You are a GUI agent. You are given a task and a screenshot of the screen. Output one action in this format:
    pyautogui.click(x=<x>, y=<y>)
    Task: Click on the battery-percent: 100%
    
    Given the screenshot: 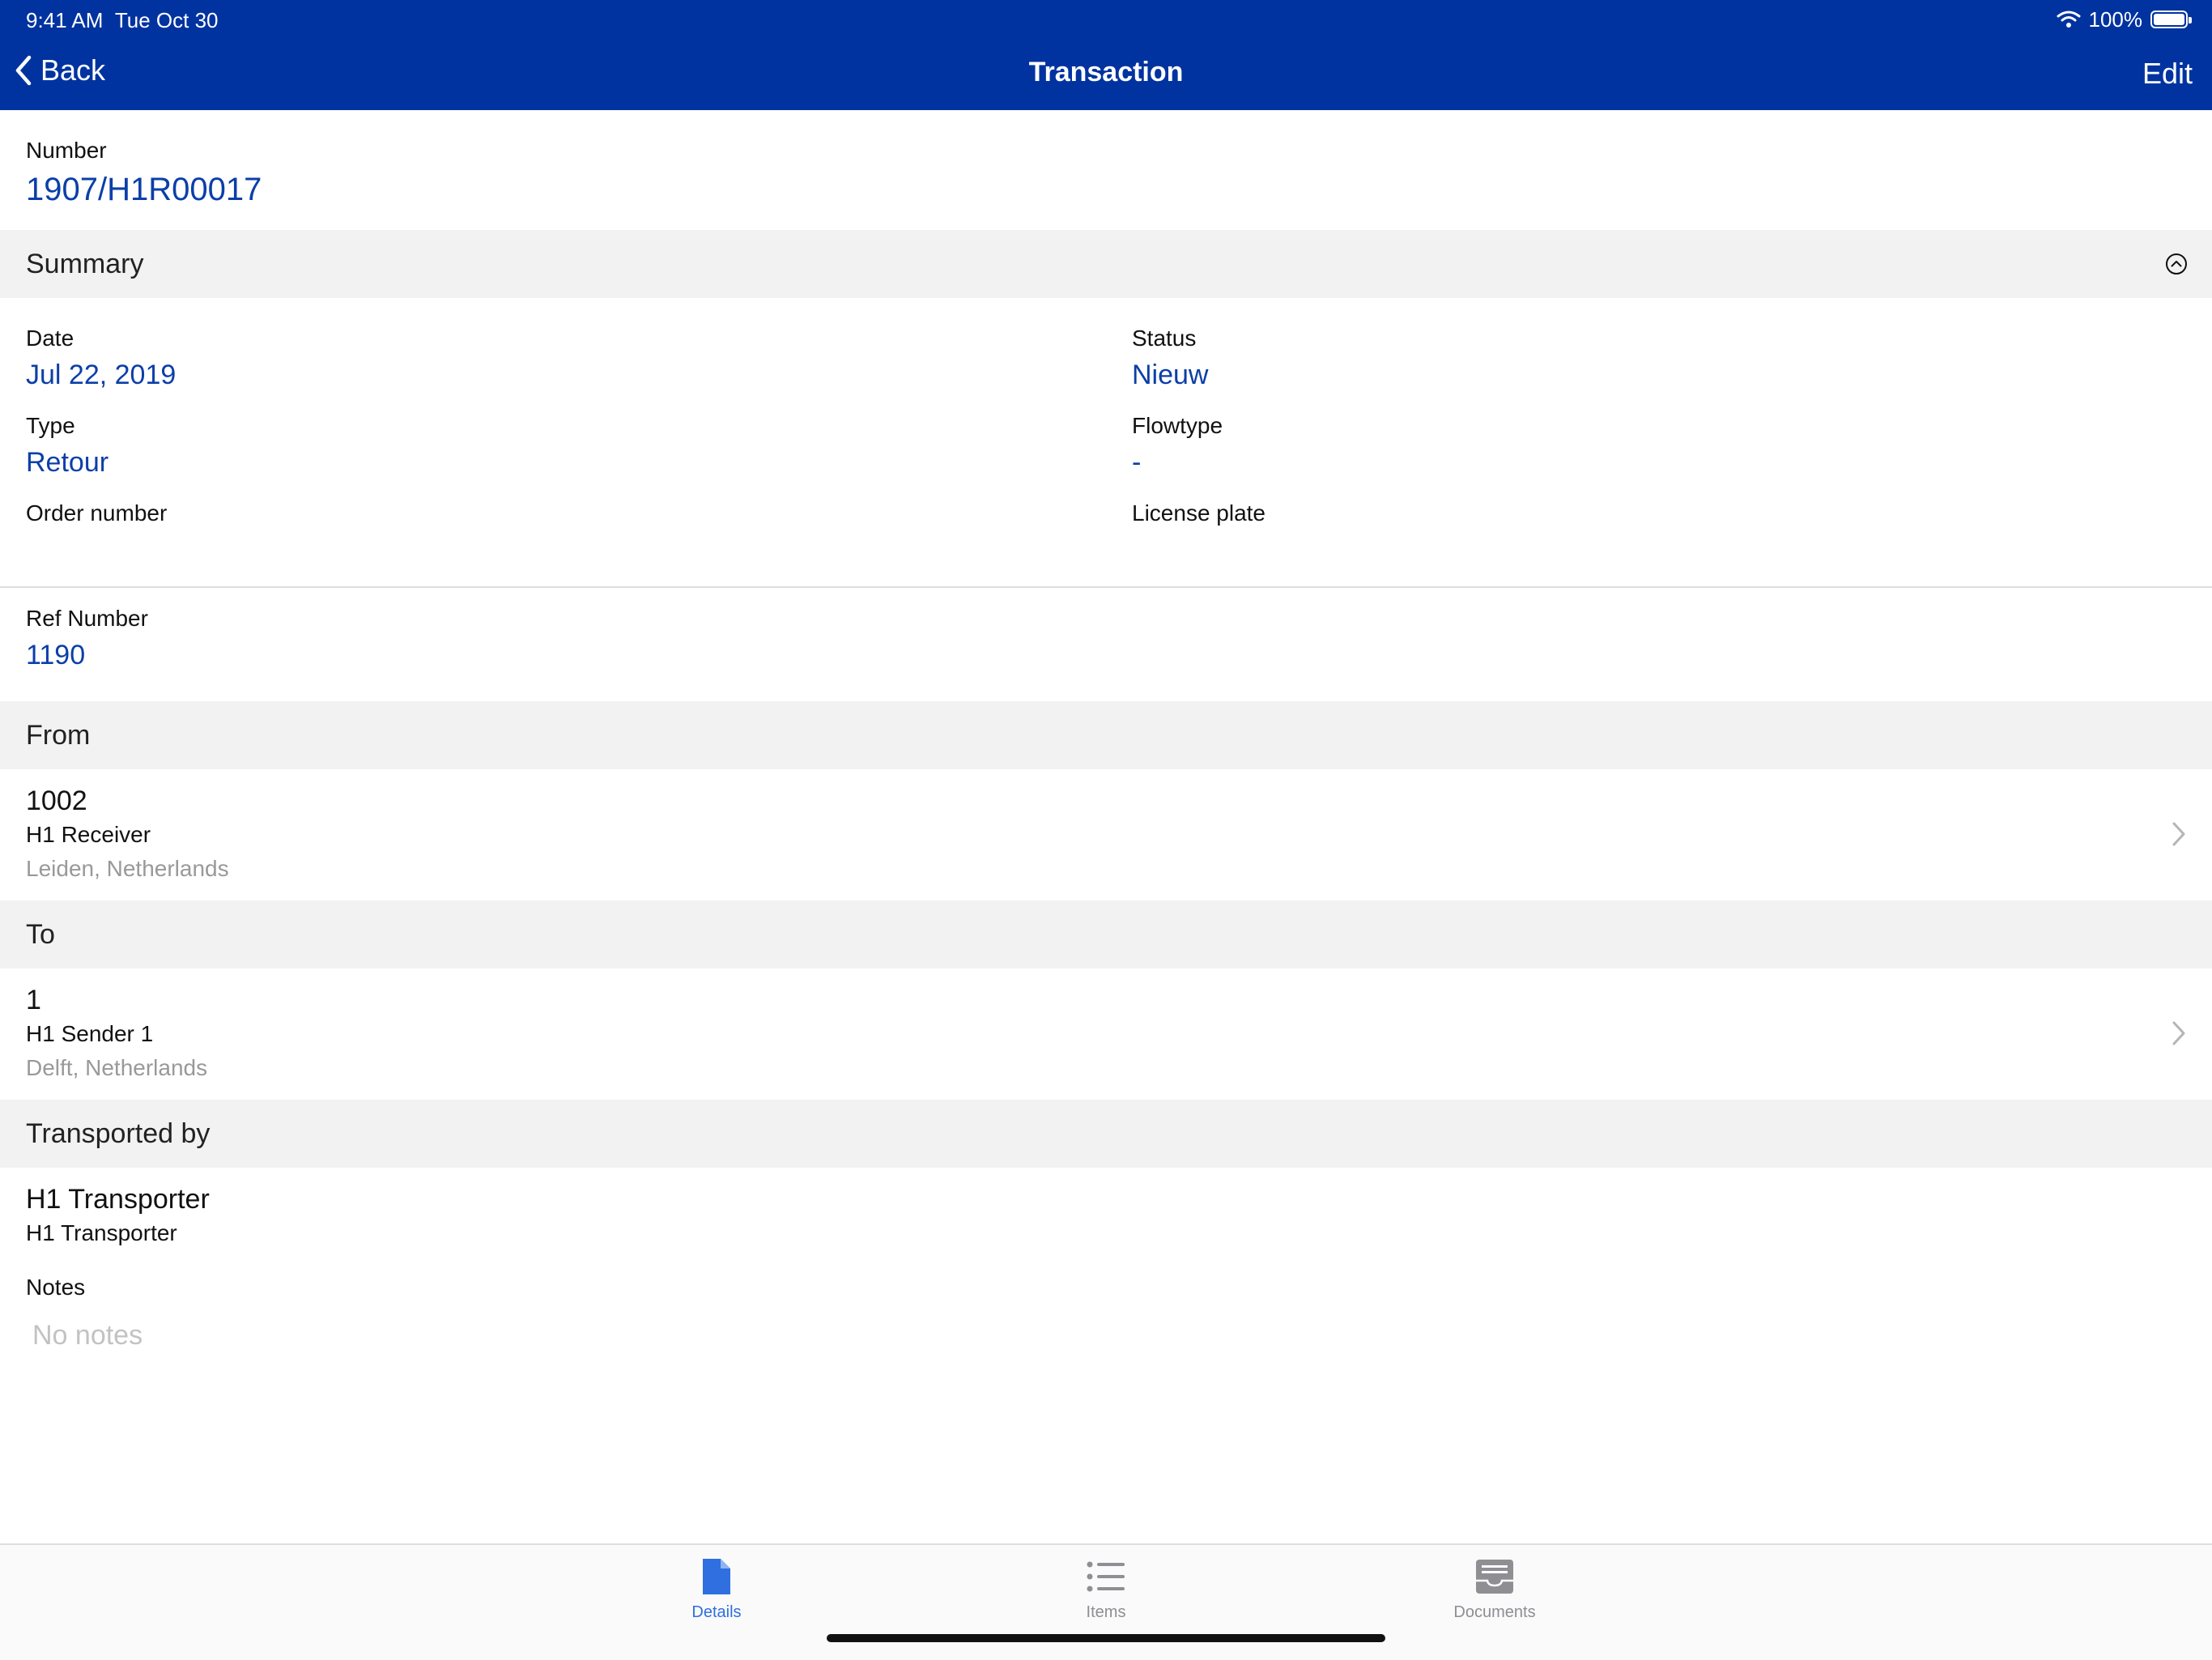 What is the action you would take?
    pyautogui.click(x=2115, y=19)
    